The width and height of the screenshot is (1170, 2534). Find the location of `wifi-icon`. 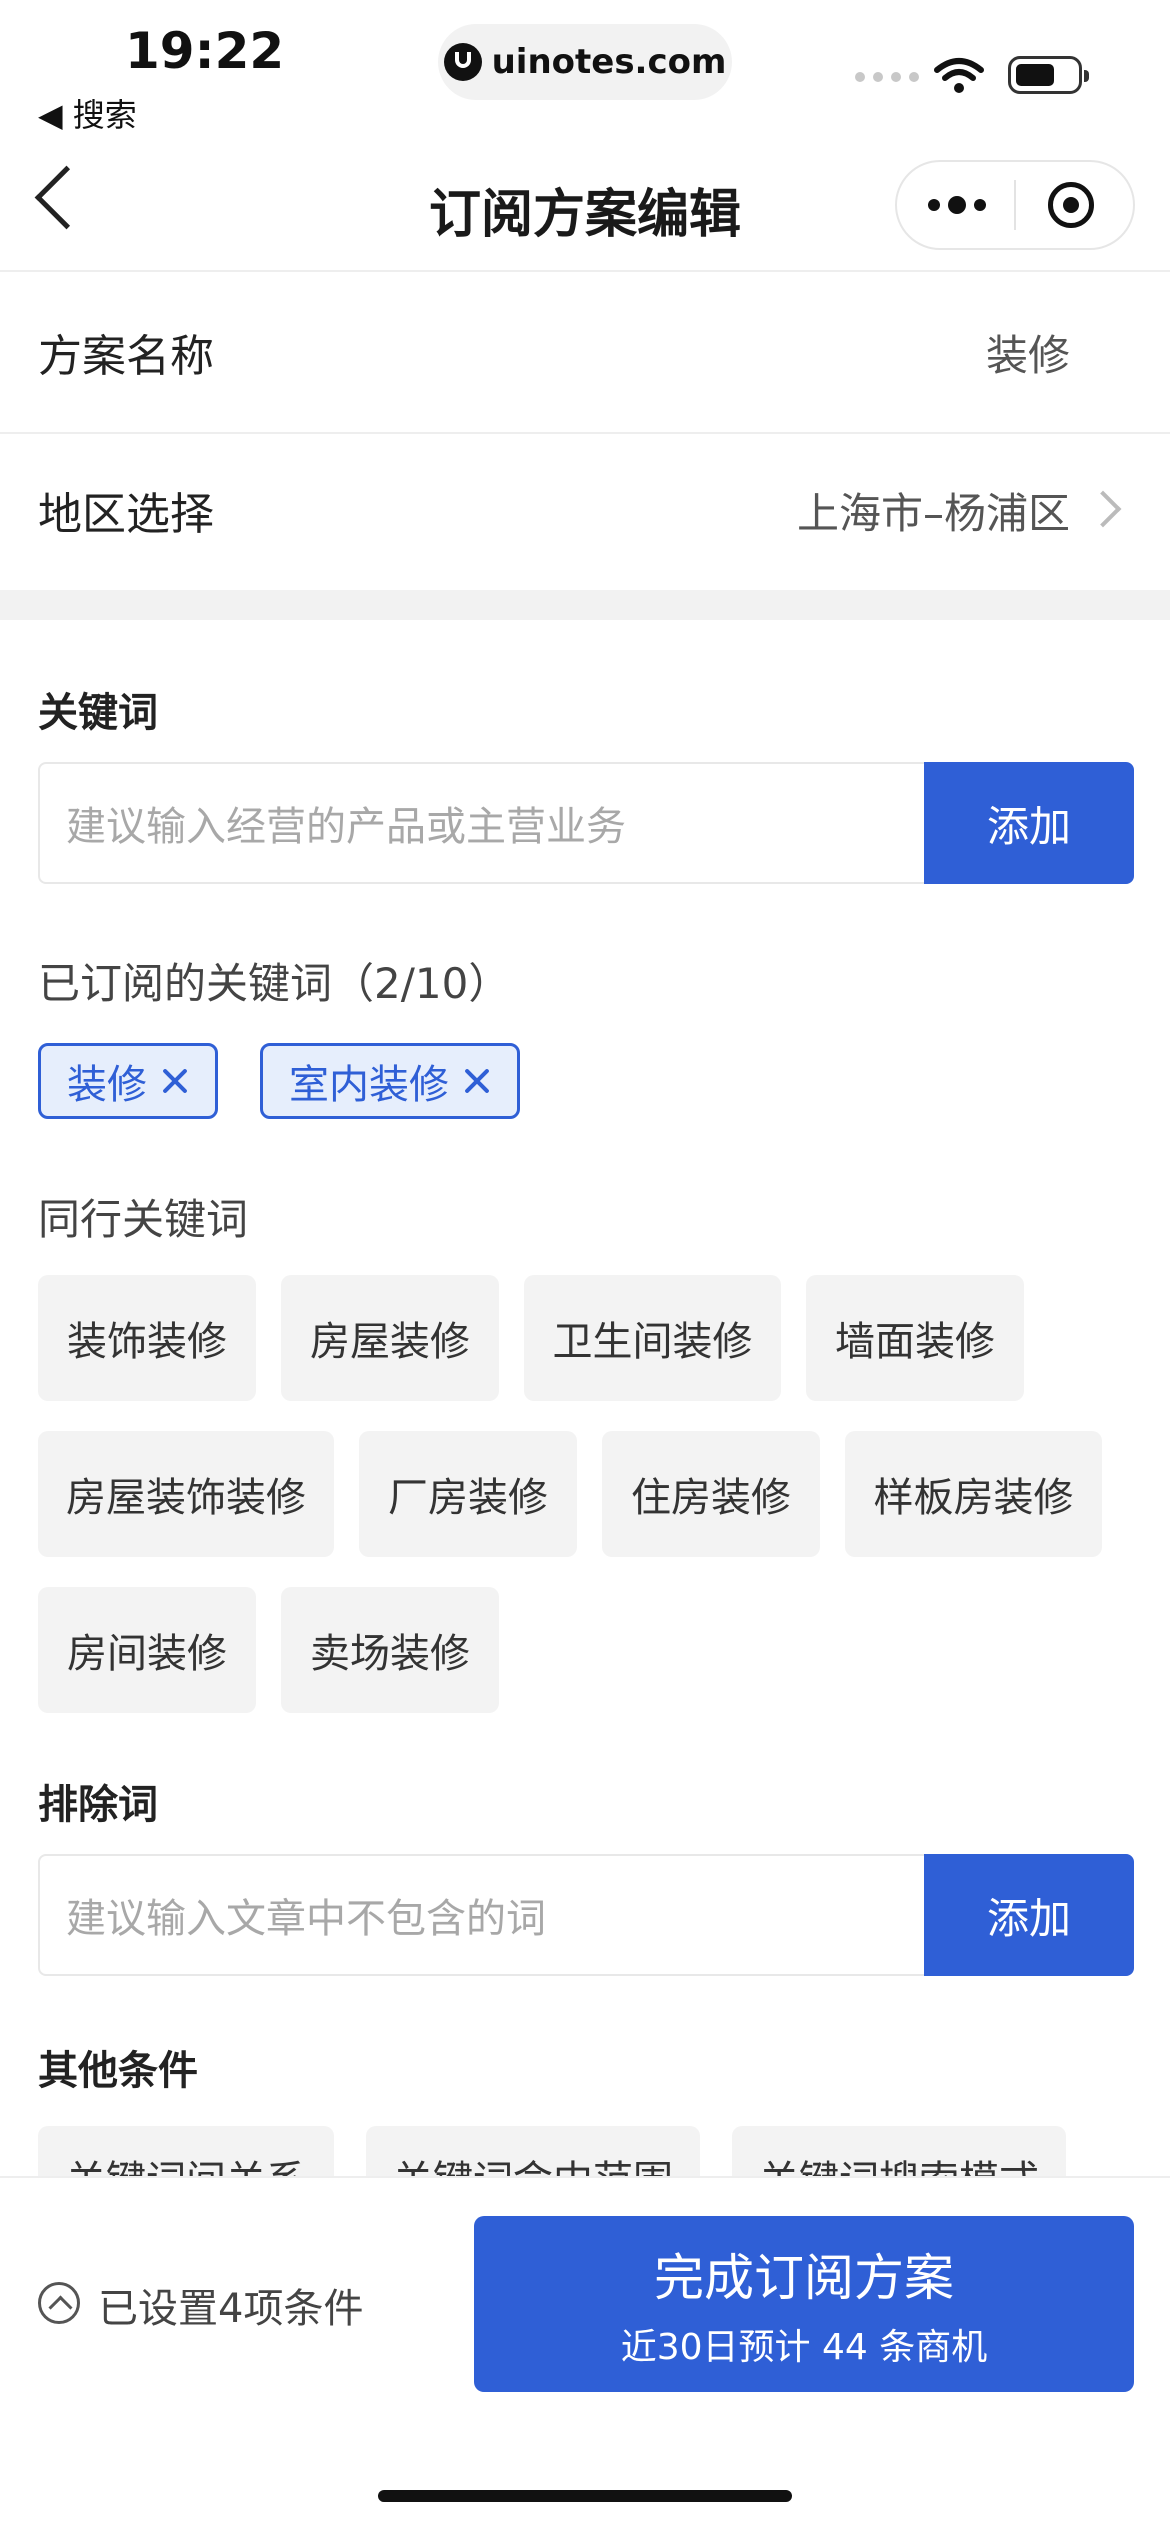

wifi-icon is located at coordinates (959, 75).